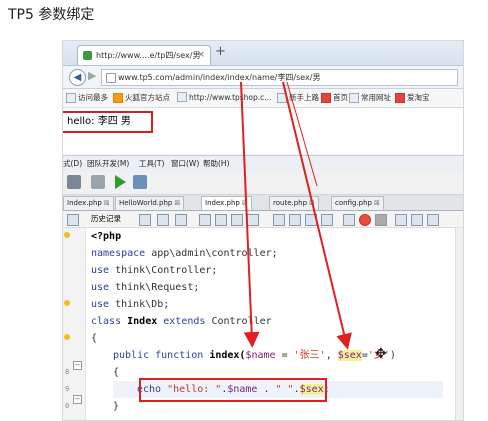 Image resolution: width=488 pixels, height=421 pixels. Describe the element at coordinates (250, 214) in the screenshot. I see `arrow-name-to-param` at that location.